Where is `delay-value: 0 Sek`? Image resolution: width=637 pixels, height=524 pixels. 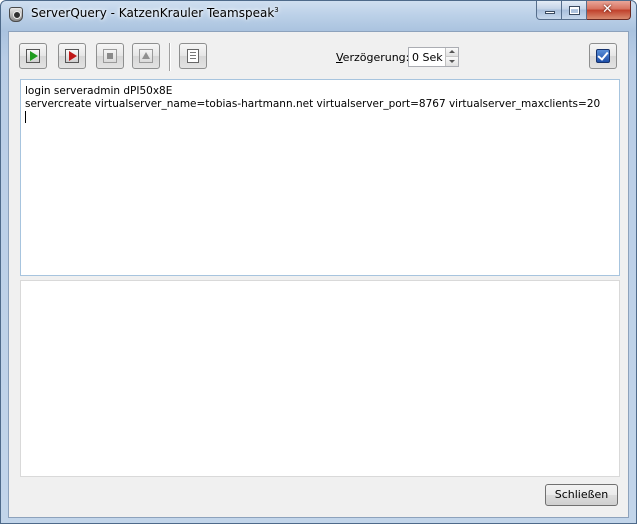
delay-value: 0 Sek is located at coordinates (427, 57).